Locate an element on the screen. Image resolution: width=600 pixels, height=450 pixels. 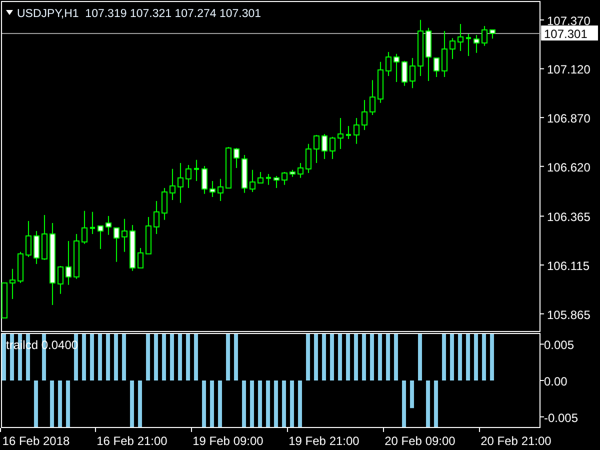
price-label: 107.120 is located at coordinates (568, 69).